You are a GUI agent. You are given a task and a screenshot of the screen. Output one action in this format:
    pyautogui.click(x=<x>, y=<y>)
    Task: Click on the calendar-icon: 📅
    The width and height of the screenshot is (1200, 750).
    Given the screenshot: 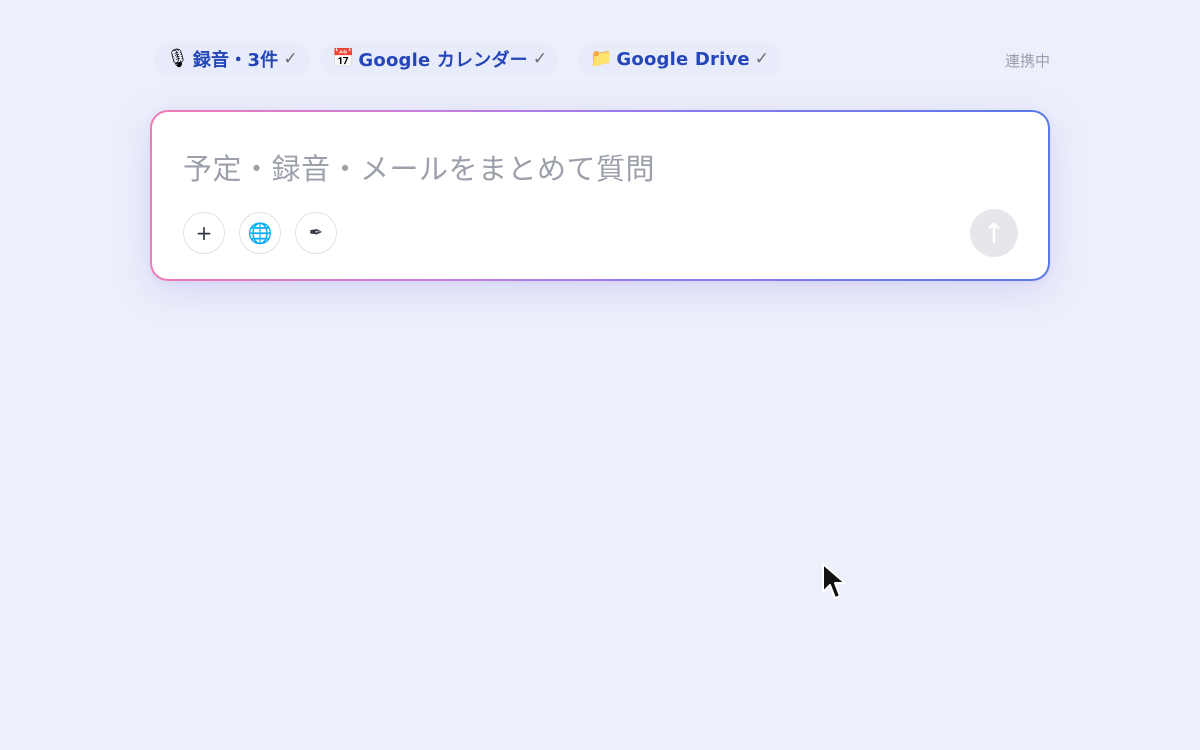 What is the action you would take?
    pyautogui.click(x=343, y=58)
    